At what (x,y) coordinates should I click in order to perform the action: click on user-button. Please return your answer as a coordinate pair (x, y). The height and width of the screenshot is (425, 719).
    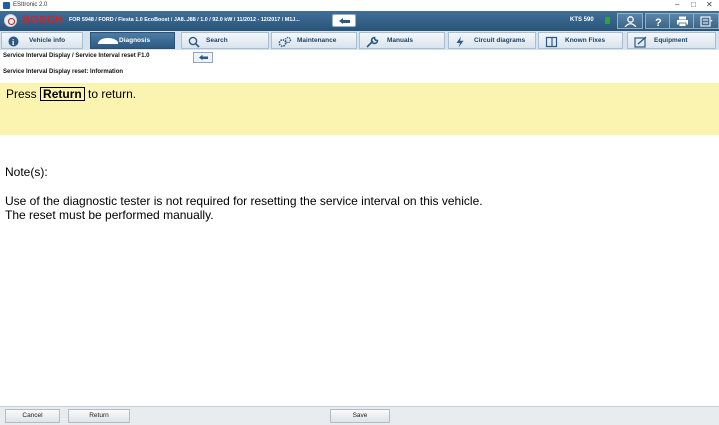
    Looking at the image, I should click on (630, 21).